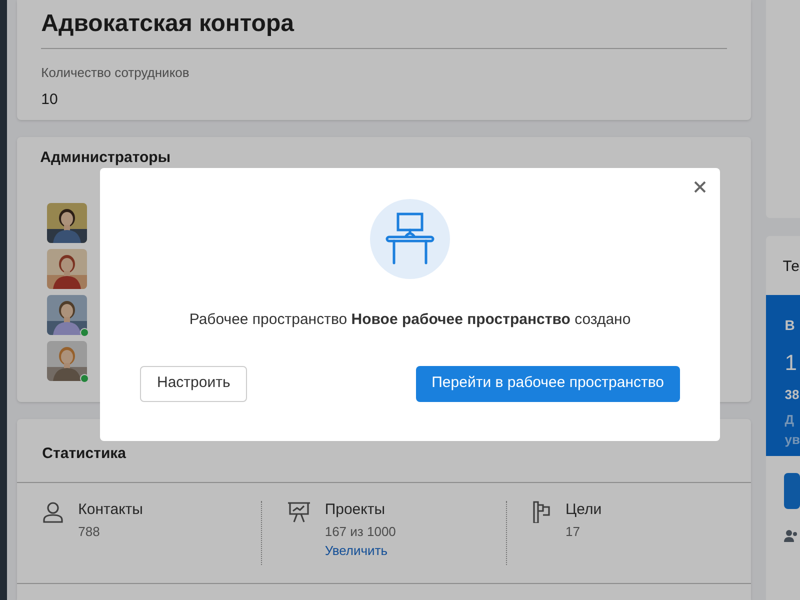  Describe the element at coordinates (355, 509) in the screenshot. I see `stat-label: Проекты` at that location.